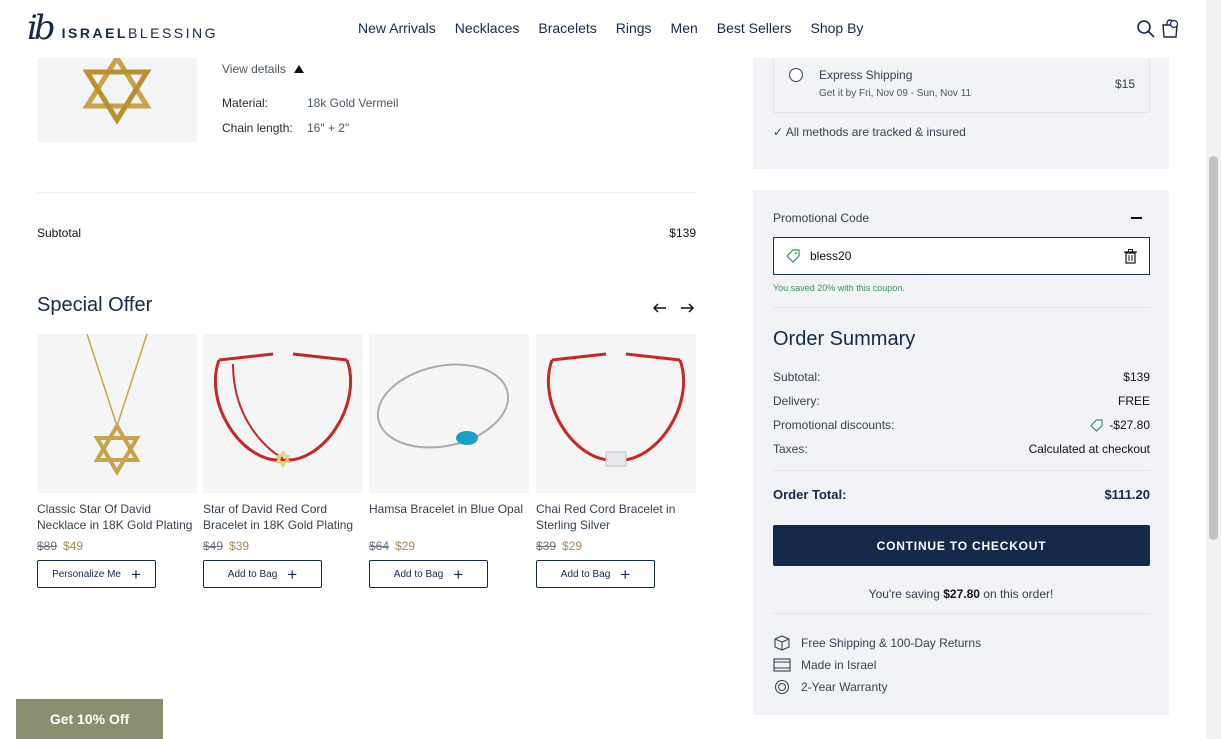 This screenshot has height=739, width=1221. Describe the element at coordinates (140, 33) in the screenshot. I see `logo-text: ISRAELBLESSING` at that location.